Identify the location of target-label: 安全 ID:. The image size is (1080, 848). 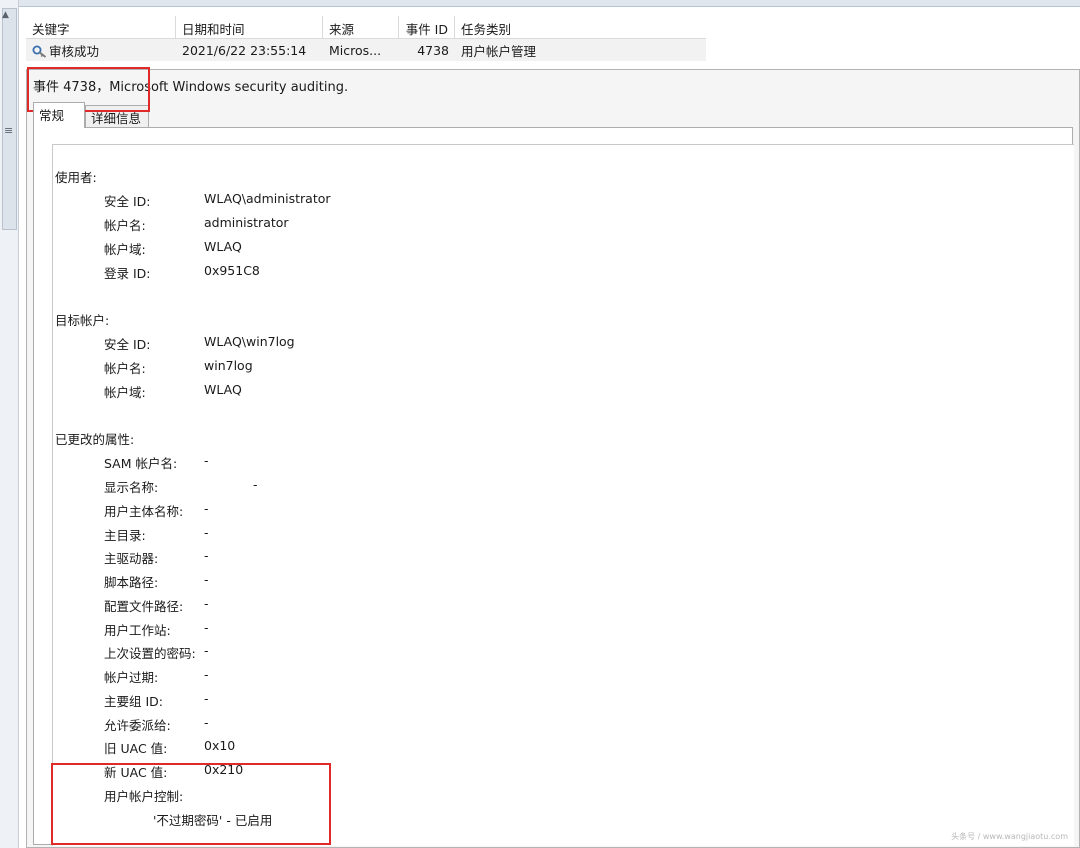
(127, 344).